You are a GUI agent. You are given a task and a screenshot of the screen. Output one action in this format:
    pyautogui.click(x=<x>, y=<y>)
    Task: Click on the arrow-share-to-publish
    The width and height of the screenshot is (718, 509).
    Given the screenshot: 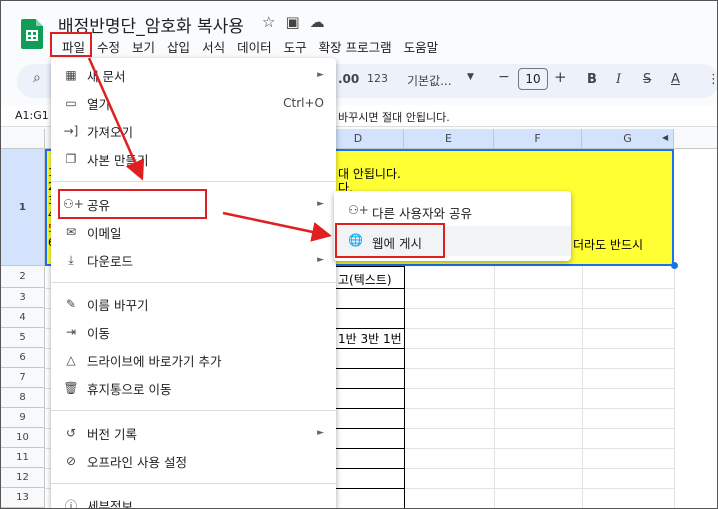 What is the action you would take?
    pyautogui.click(x=277, y=226)
    